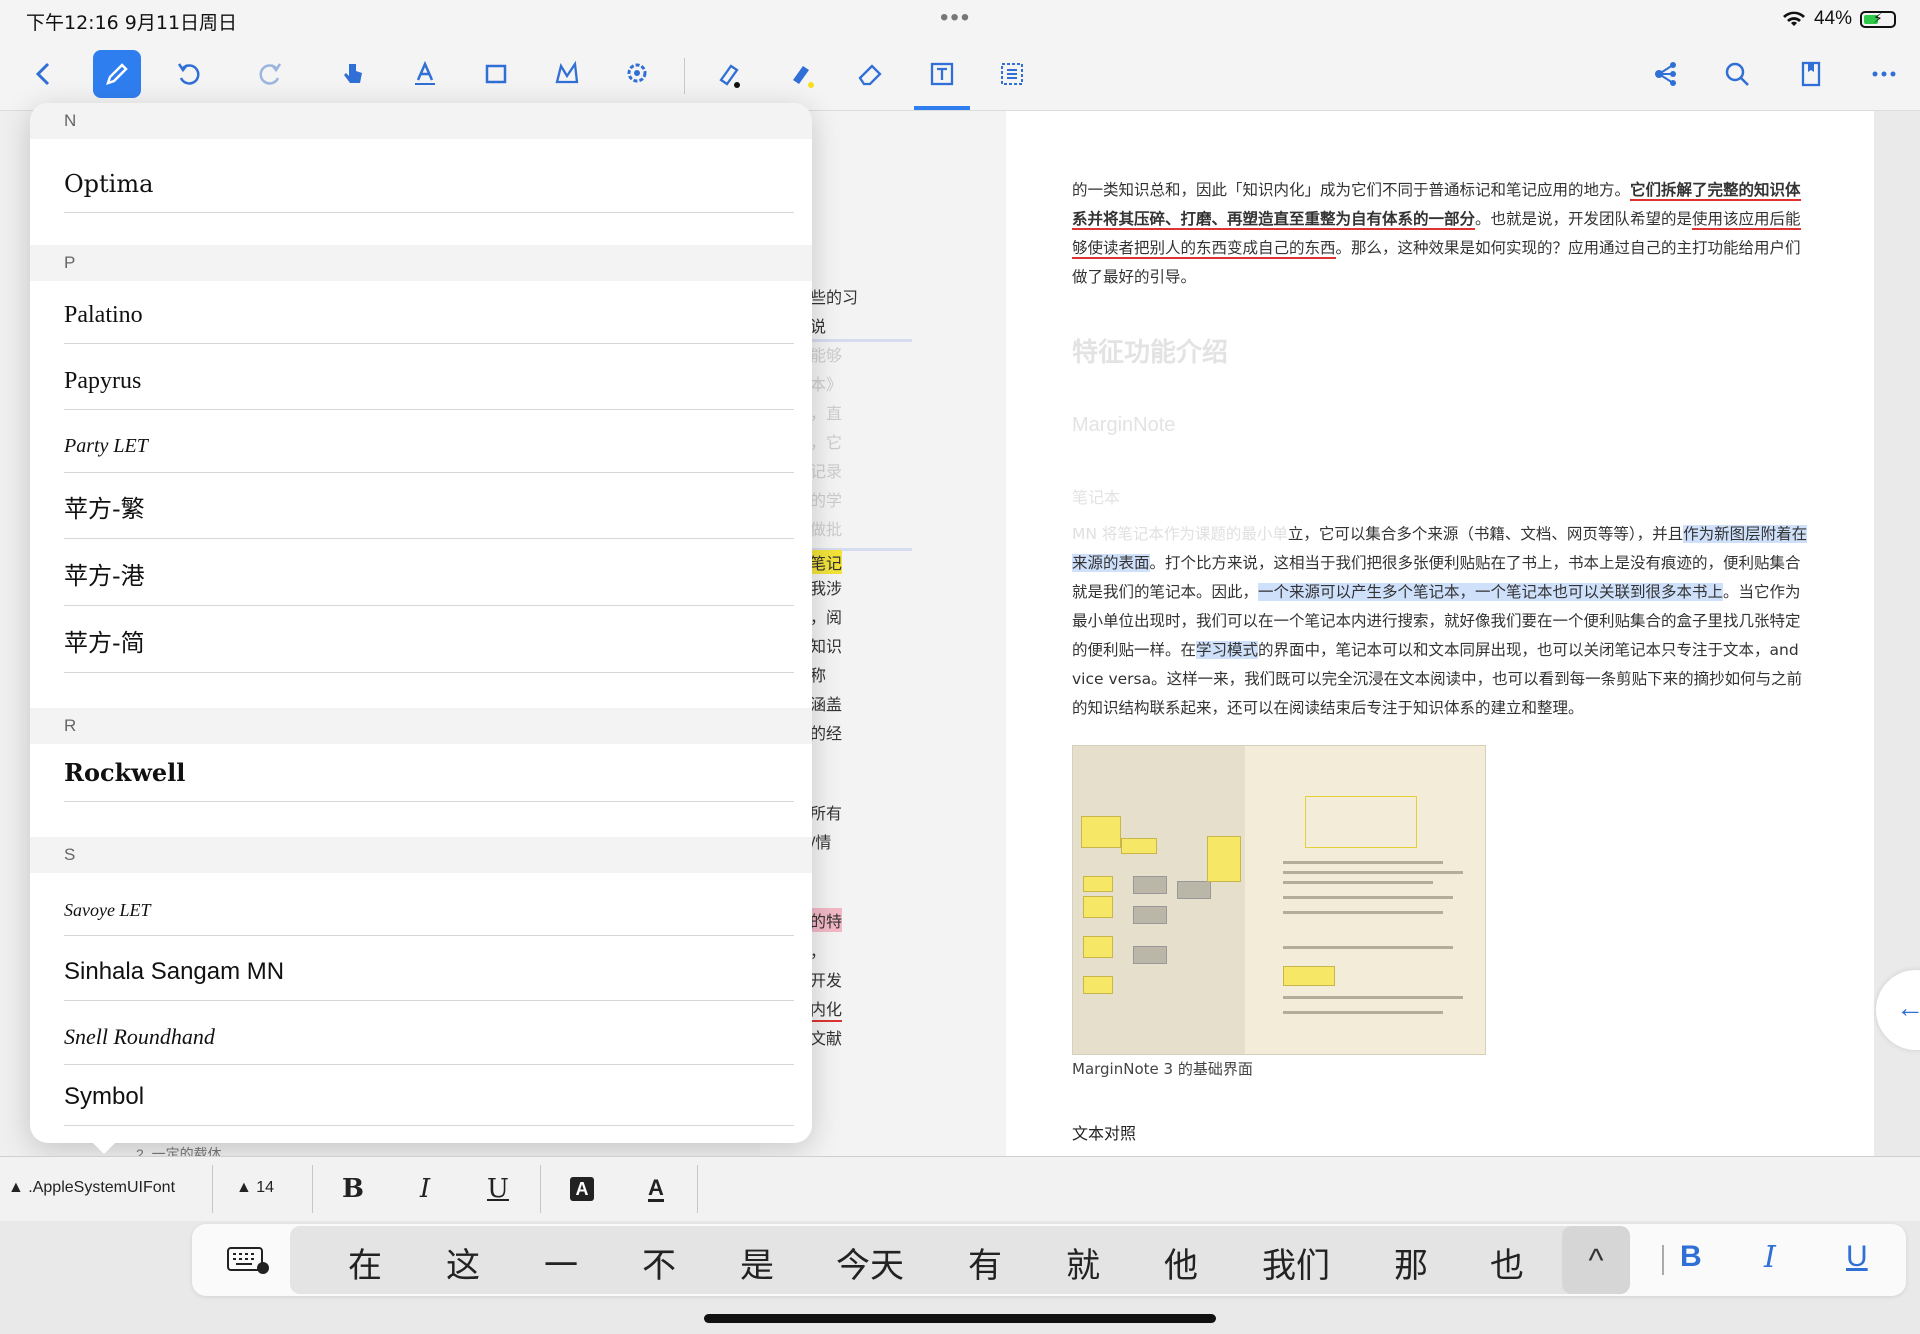 This screenshot has width=1920, height=1334. I want to click on font-option-sinhala-sangam: Sinhala Sangam MN, so click(429, 968).